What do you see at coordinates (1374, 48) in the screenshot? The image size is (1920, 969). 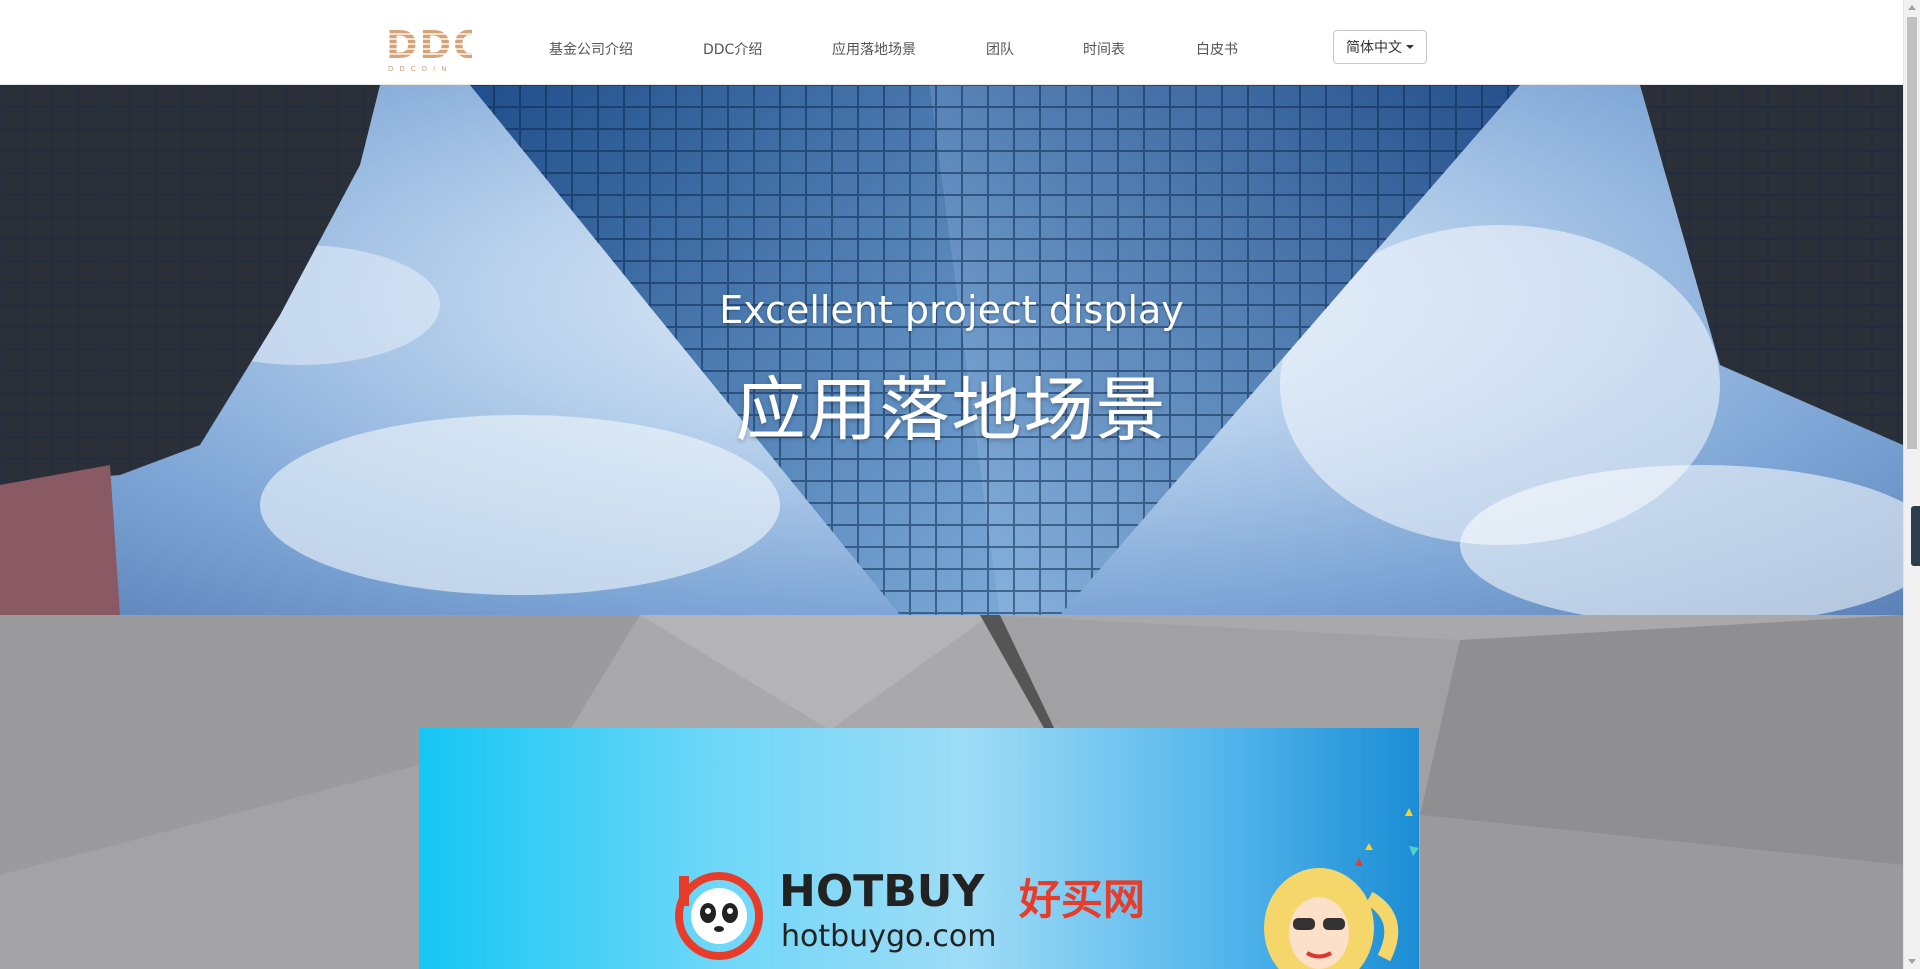 I see `language-label: 简体中文` at bounding box center [1374, 48].